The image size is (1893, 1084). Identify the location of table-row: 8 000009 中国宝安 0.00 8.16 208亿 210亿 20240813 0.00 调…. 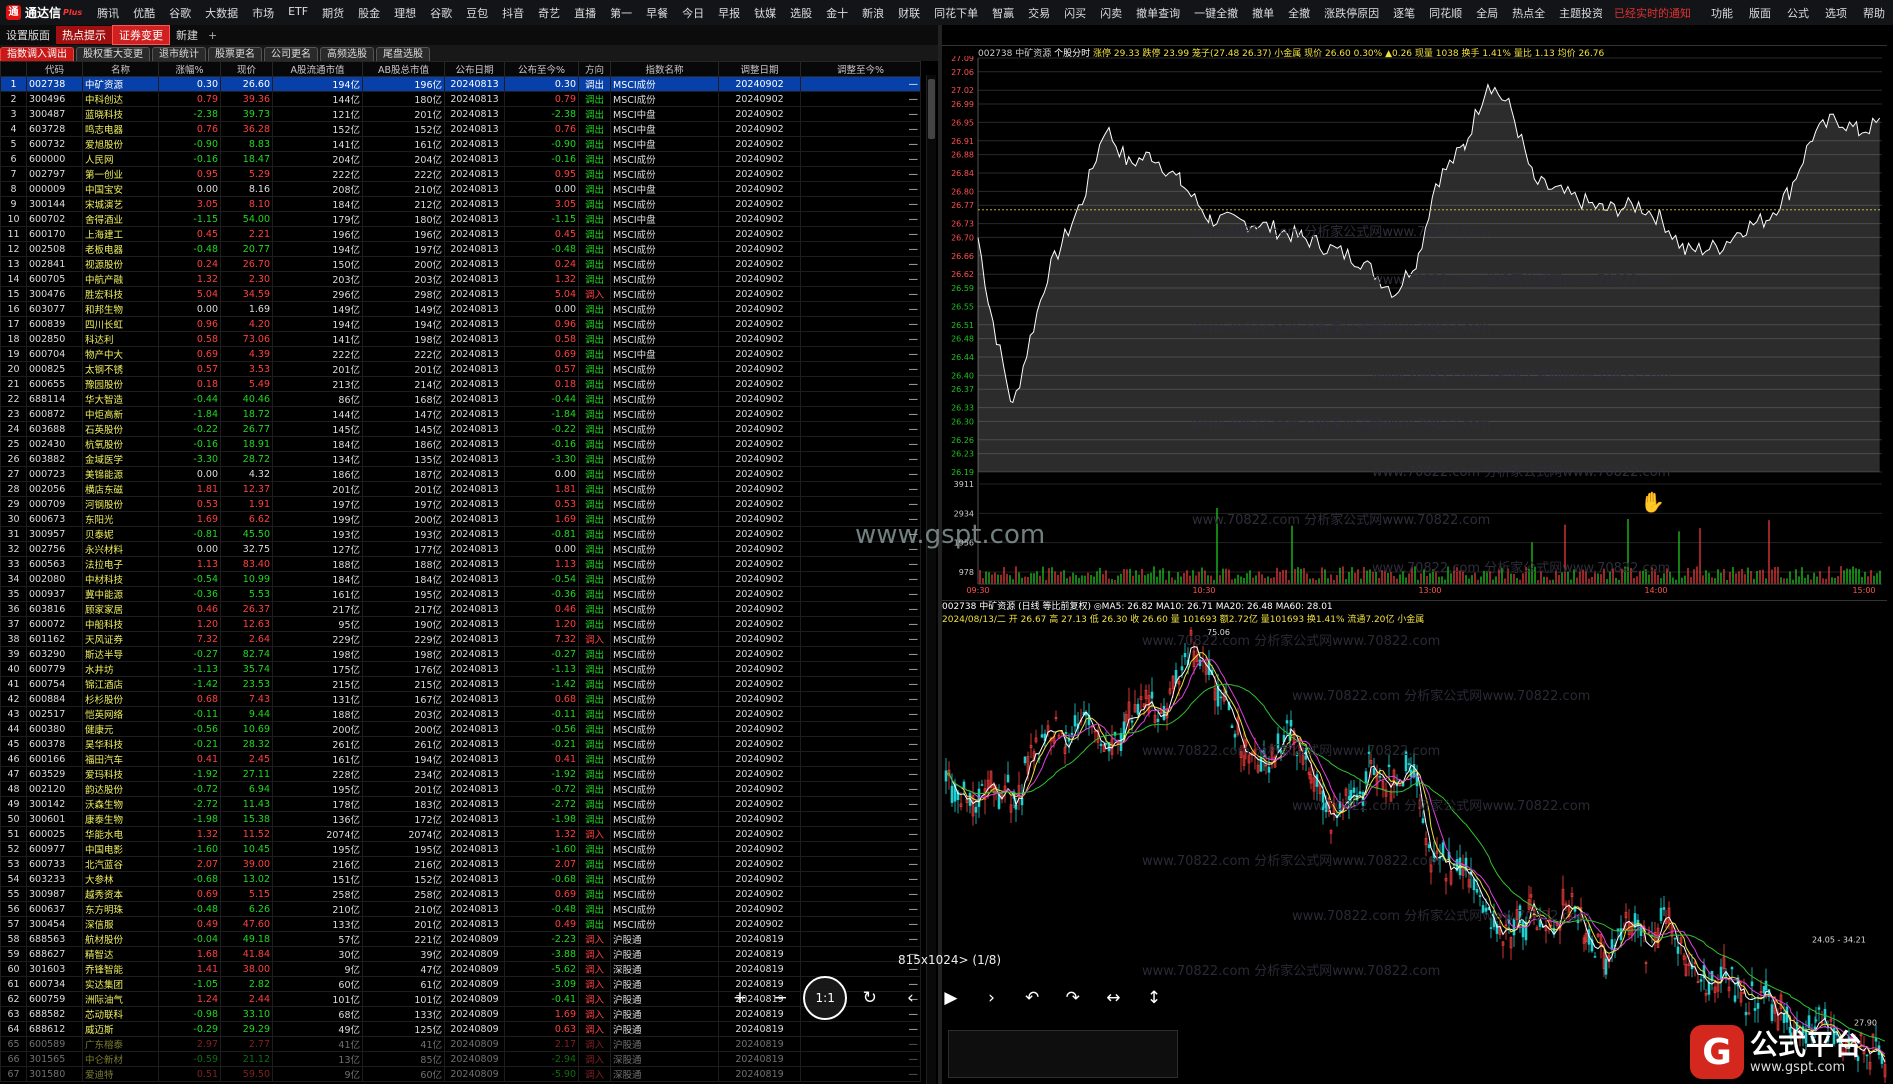
(460, 189).